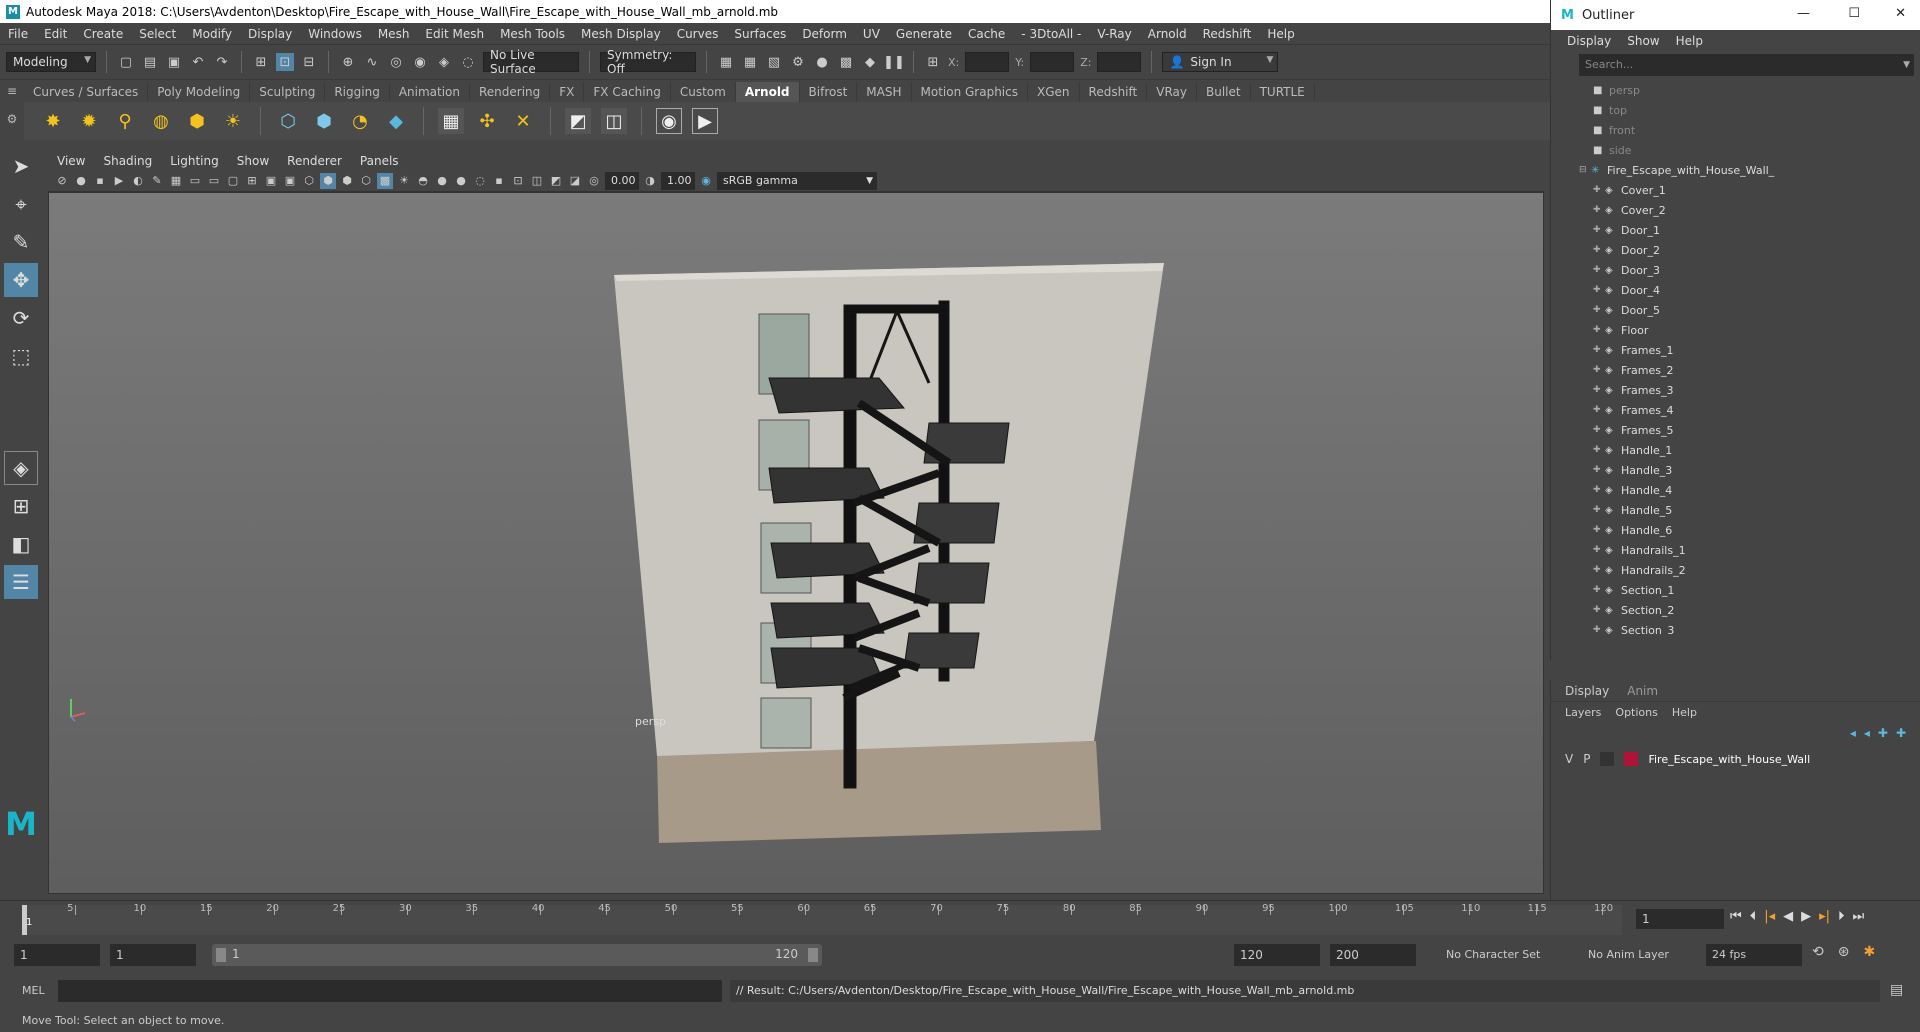  Describe the element at coordinates (385, 180) in the screenshot. I see `textured-icon: ▩` at that location.